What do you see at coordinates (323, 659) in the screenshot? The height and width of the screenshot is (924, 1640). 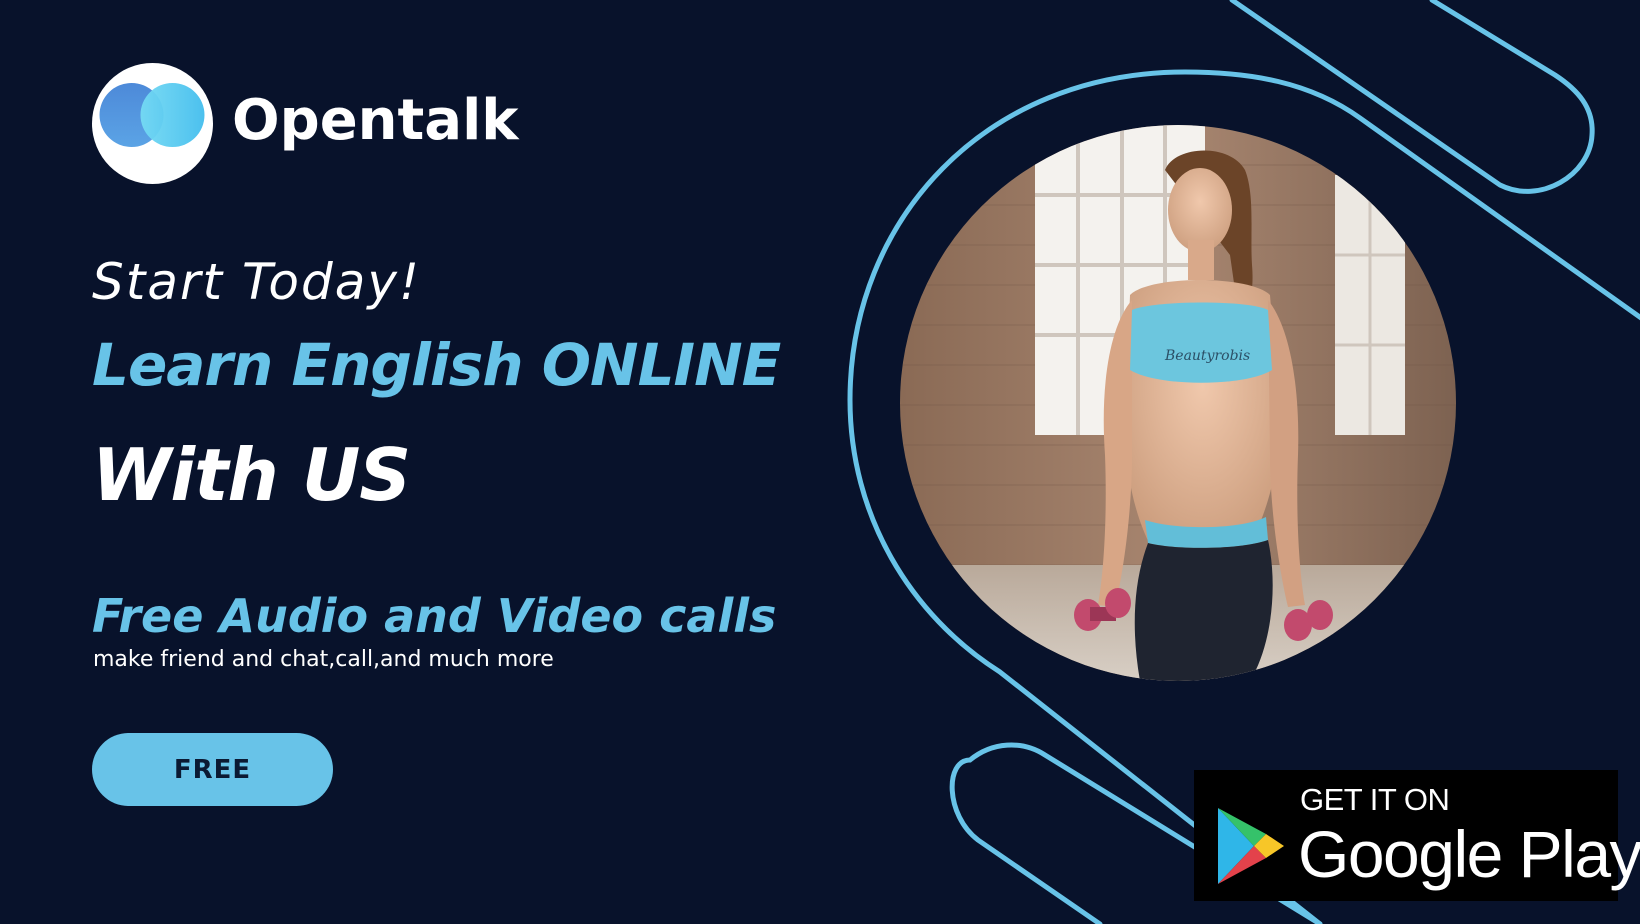 I see `feature-subtitle: make friend and chat,call,and much more` at bounding box center [323, 659].